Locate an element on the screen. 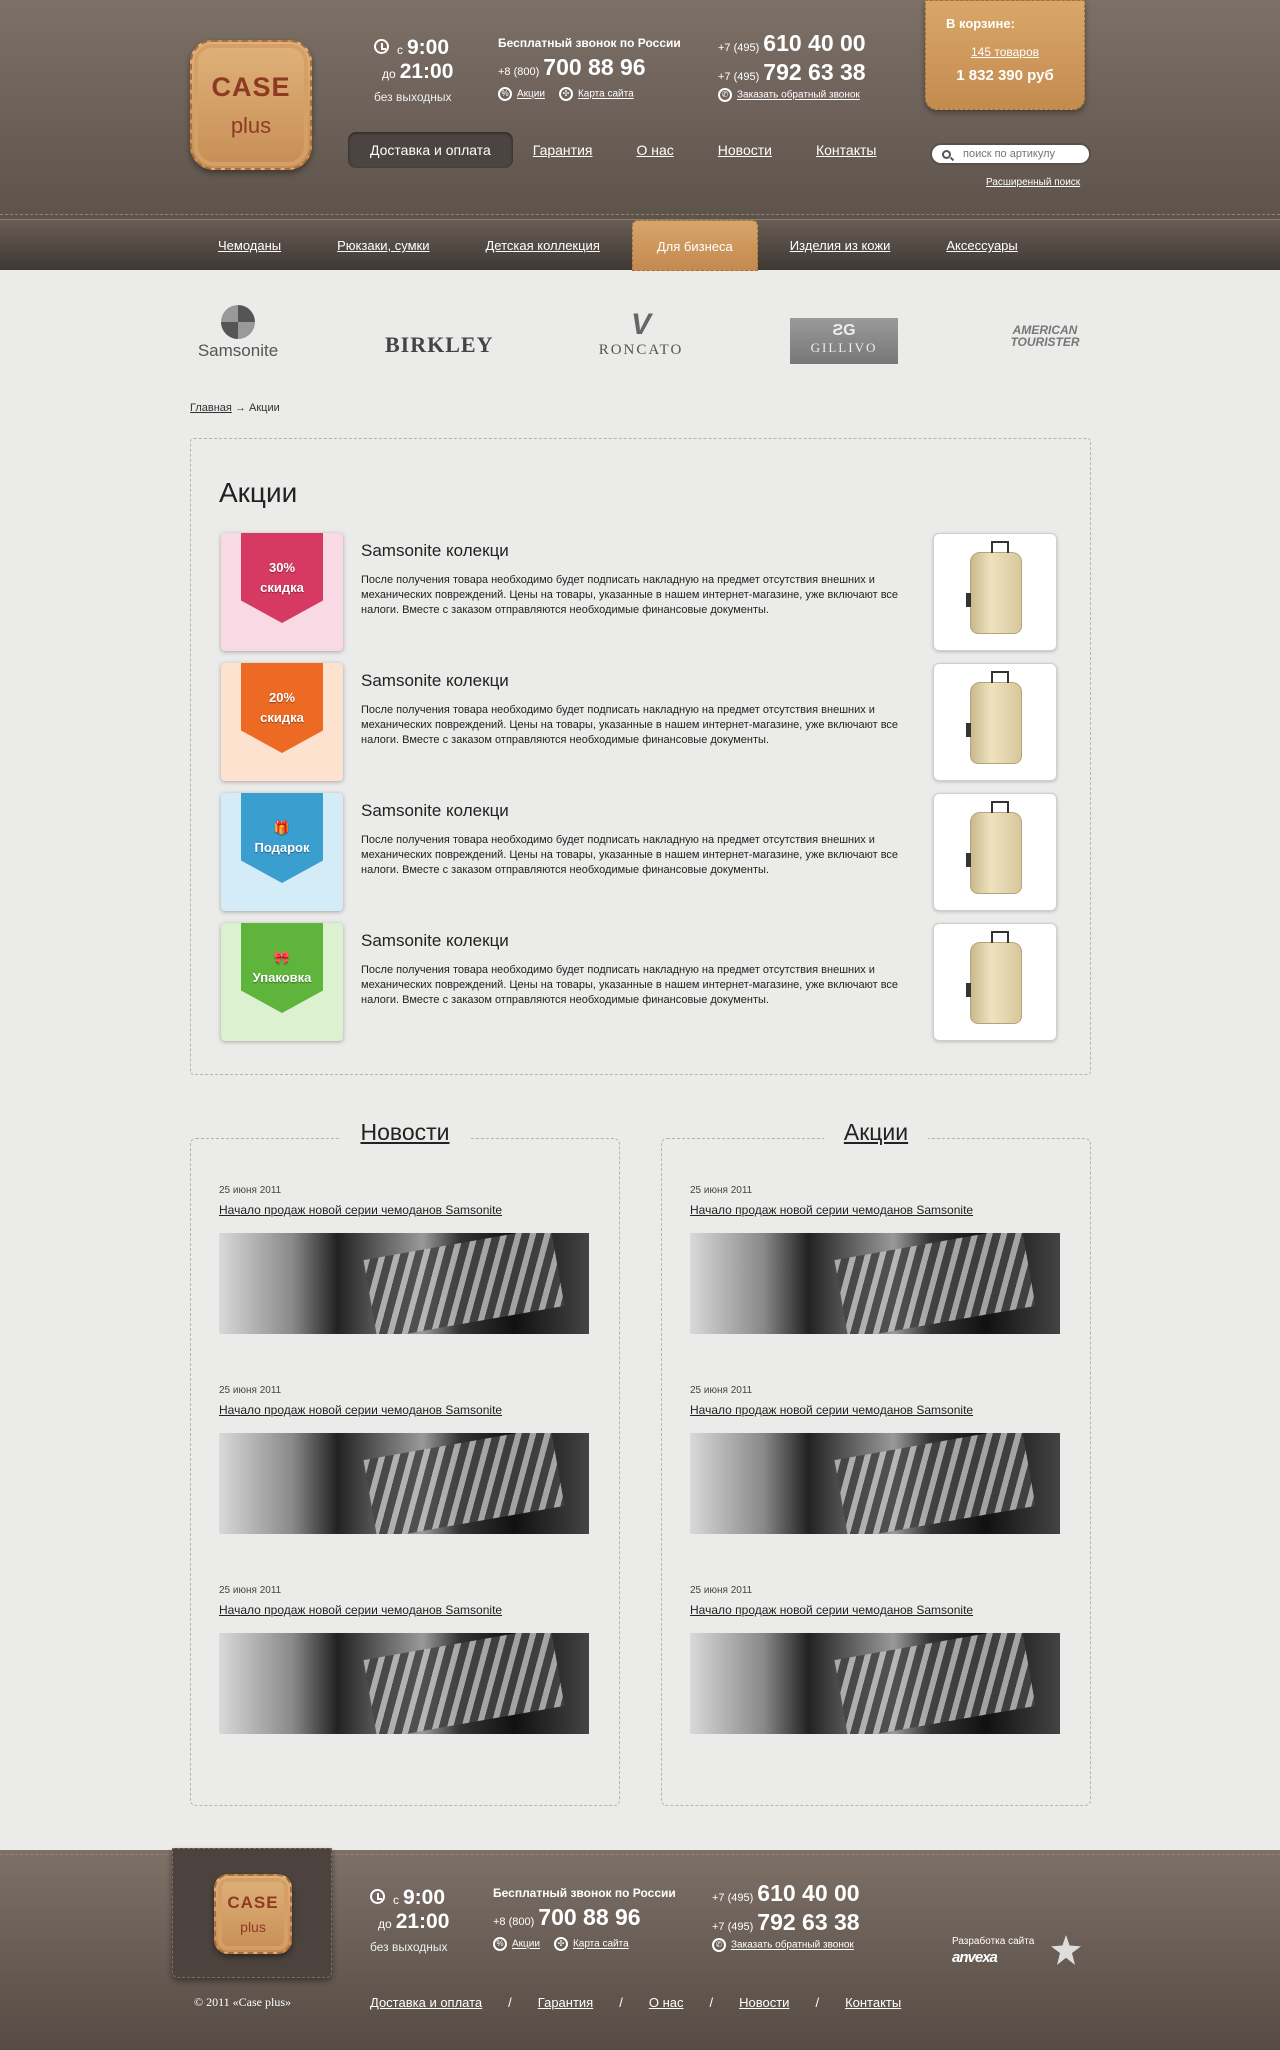 Image resolution: width=1280 pixels, height=2050 pixels. cart-sum: 1 832 390 руб is located at coordinates (1005, 75).